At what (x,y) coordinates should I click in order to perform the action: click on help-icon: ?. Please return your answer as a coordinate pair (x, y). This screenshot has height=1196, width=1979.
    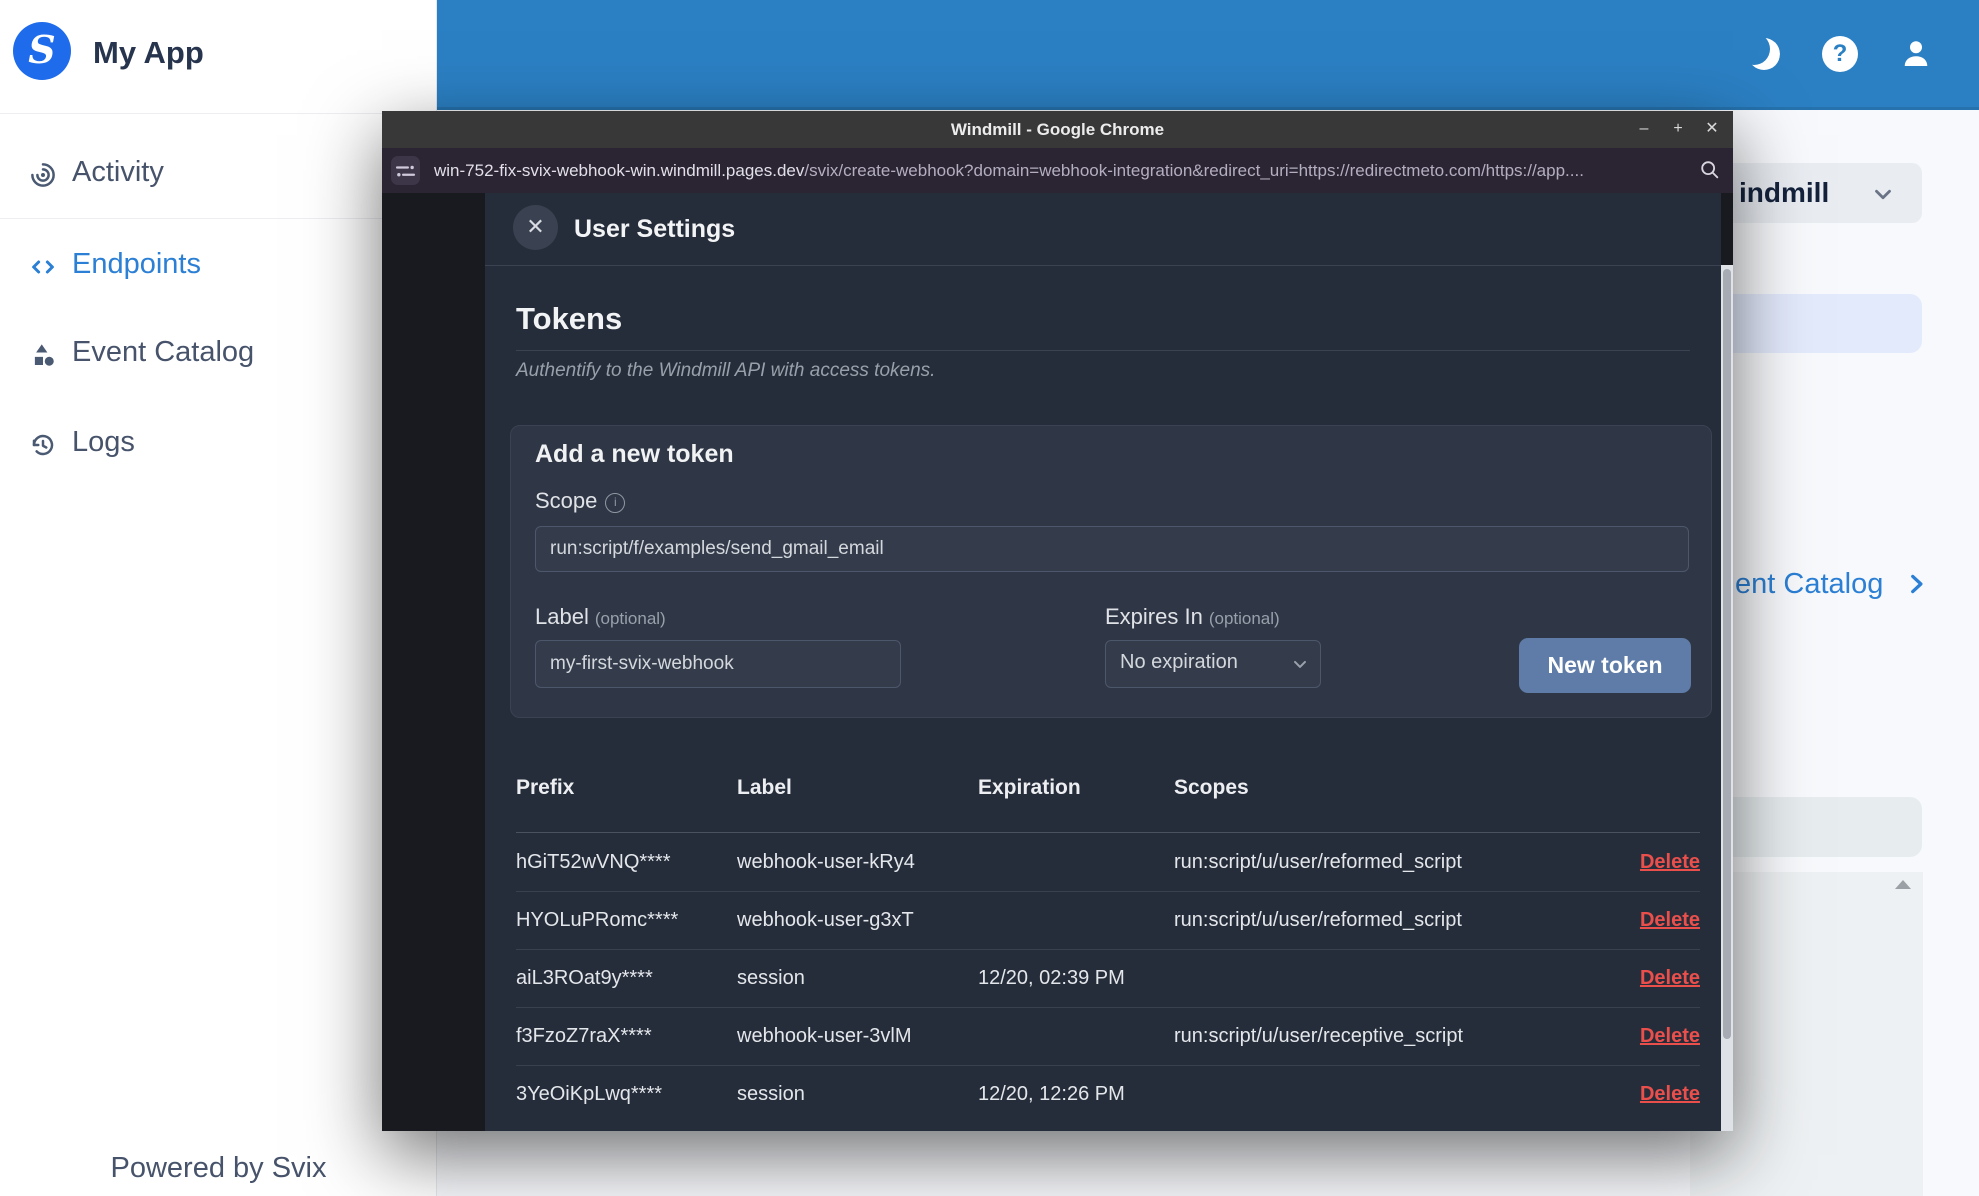
    Looking at the image, I should click on (1840, 54).